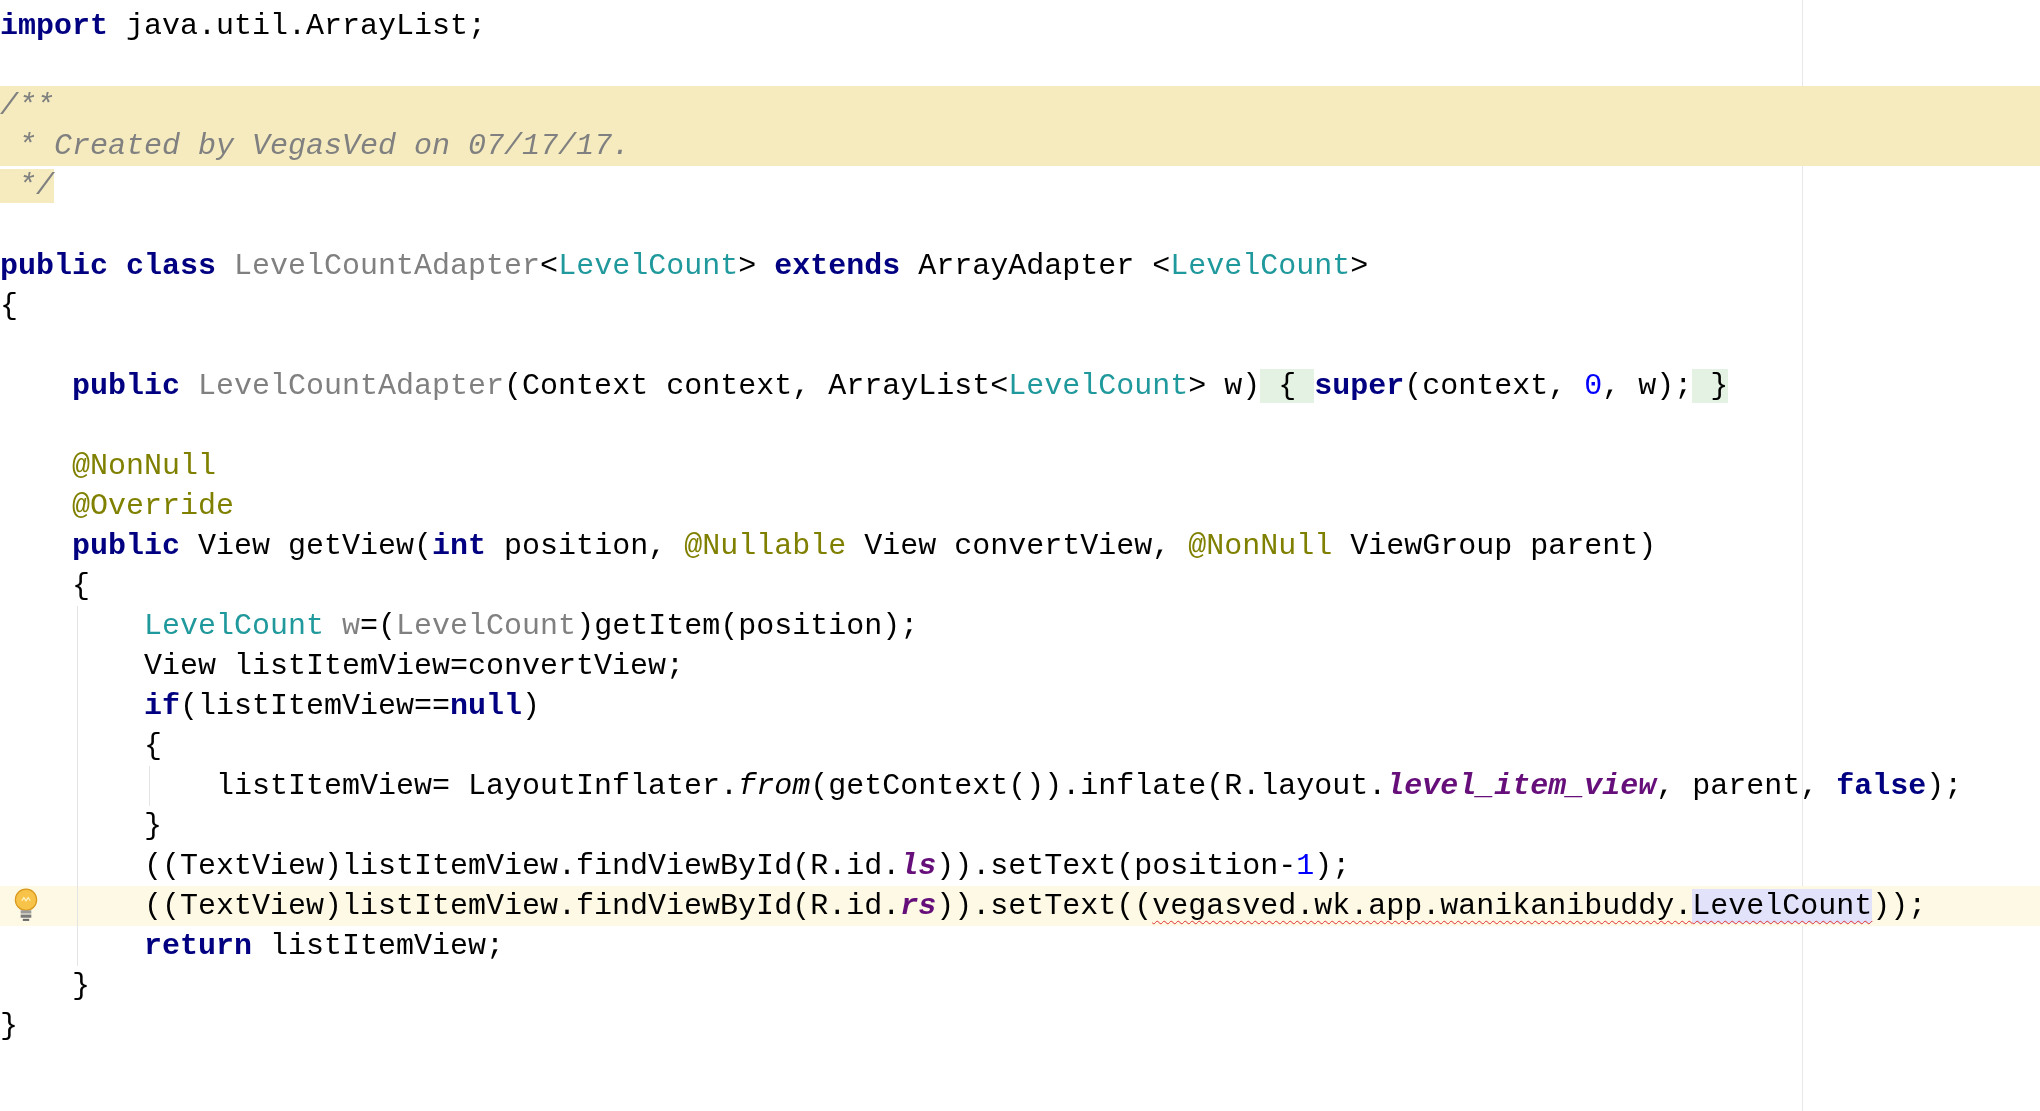 The height and width of the screenshot is (1111, 2040). What do you see at coordinates (26, 905) in the screenshot?
I see `lightbulb-icon` at bounding box center [26, 905].